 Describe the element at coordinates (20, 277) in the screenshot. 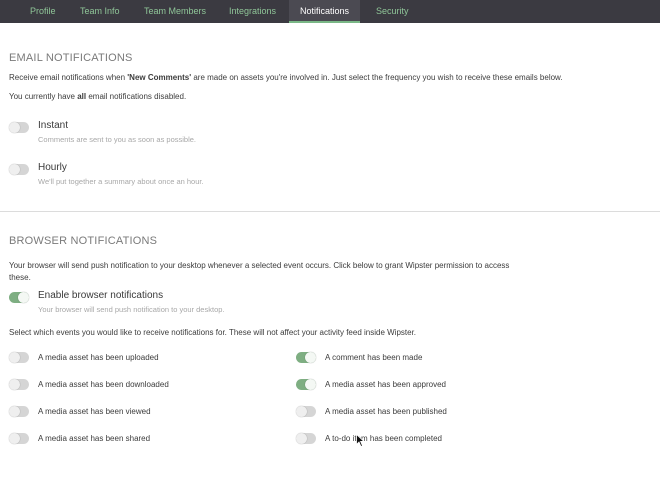

I see `browser-desc-line2: these.` at that location.